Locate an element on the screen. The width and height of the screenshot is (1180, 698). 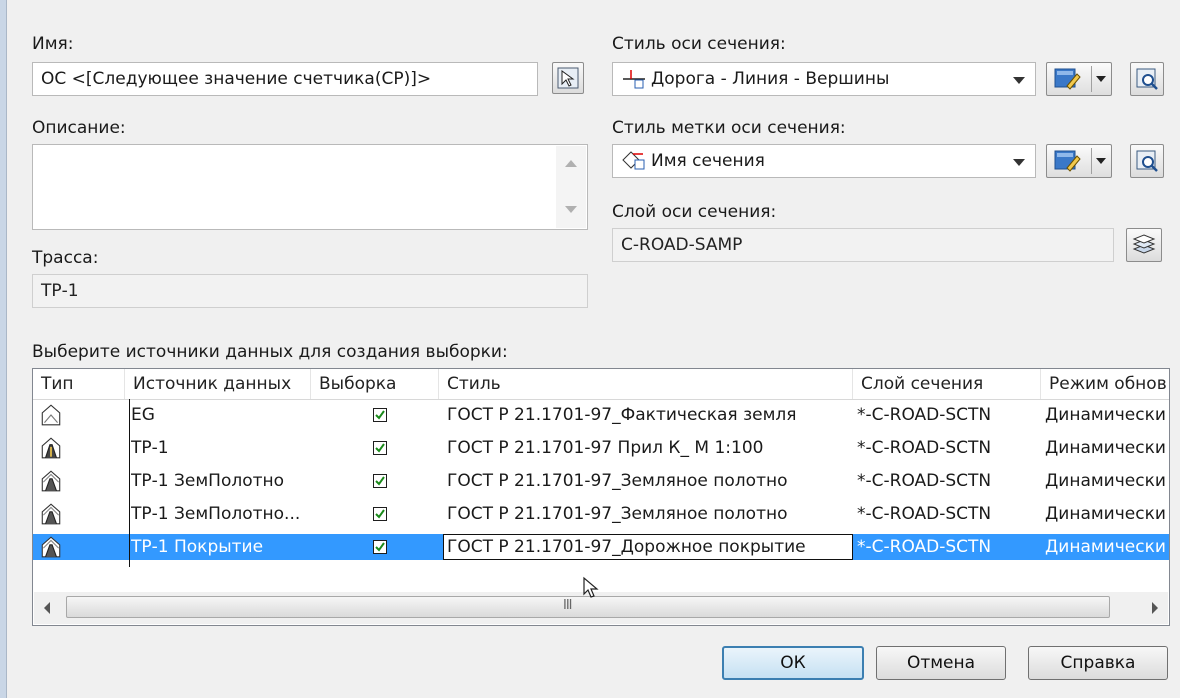
label-style-icon is located at coordinates (633, 160).